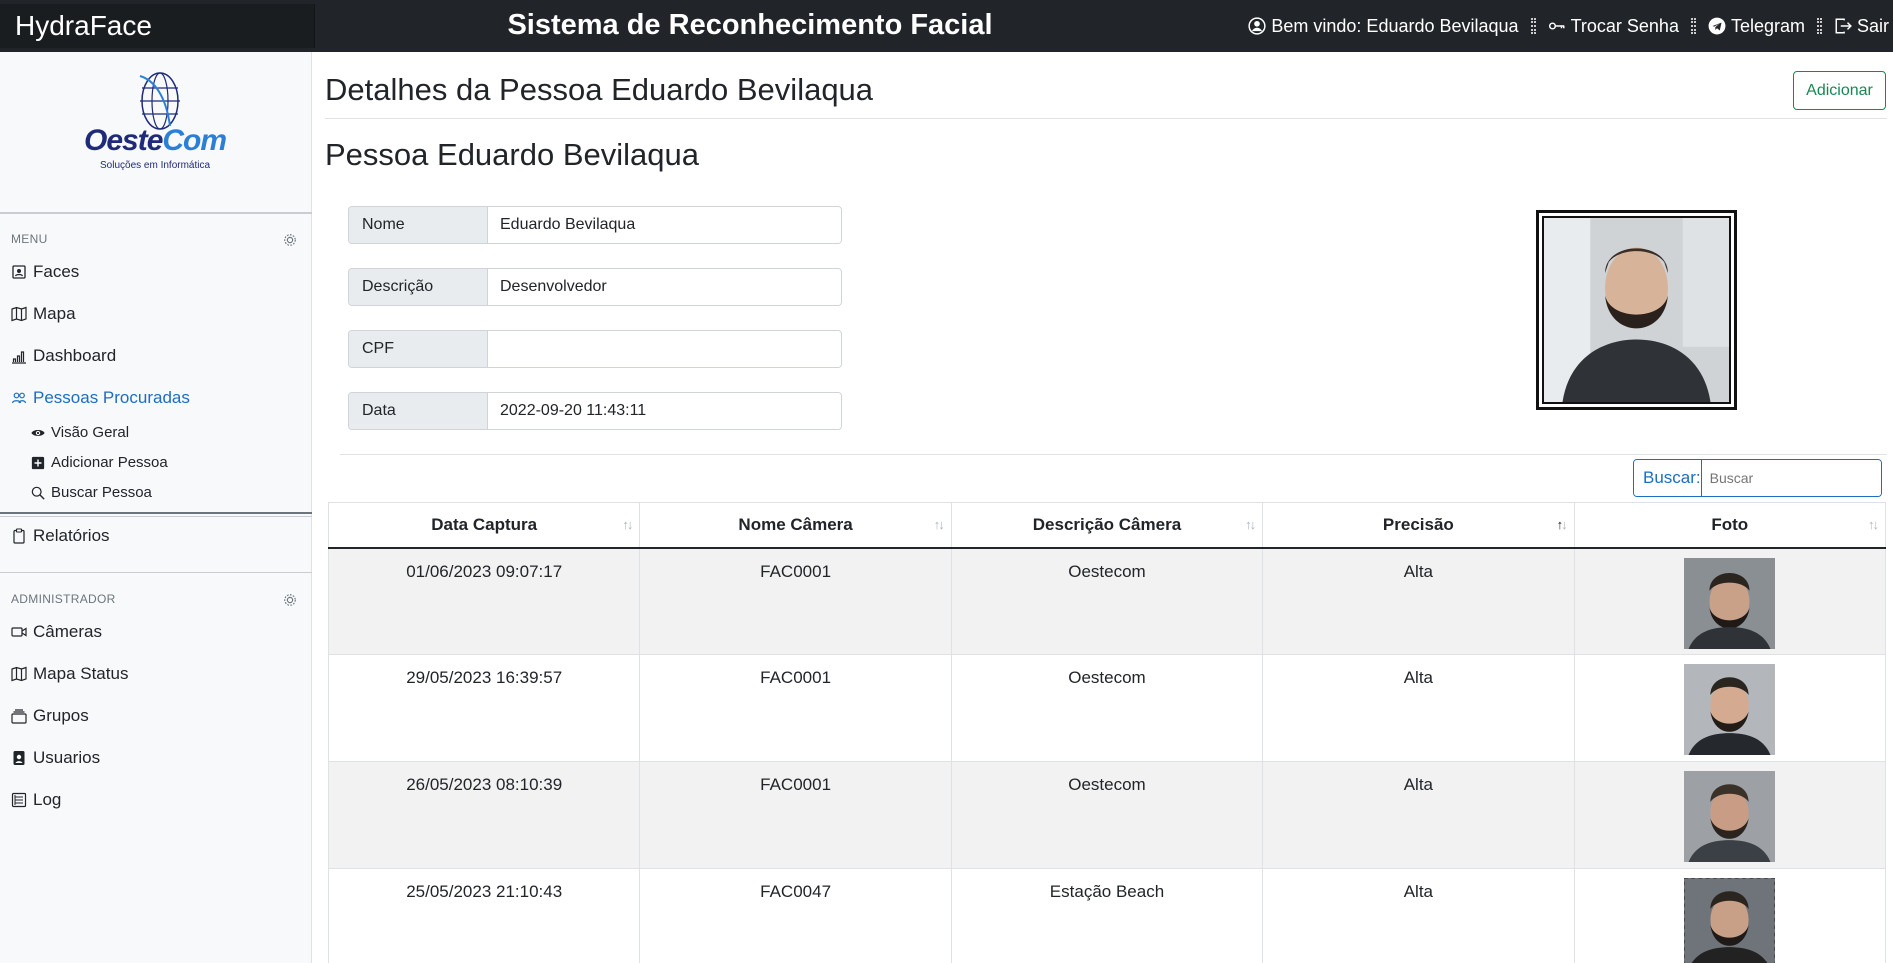 The width and height of the screenshot is (1893, 963). I want to click on sidebar-subitem-visao-geral: Visão Geral, so click(80, 432).